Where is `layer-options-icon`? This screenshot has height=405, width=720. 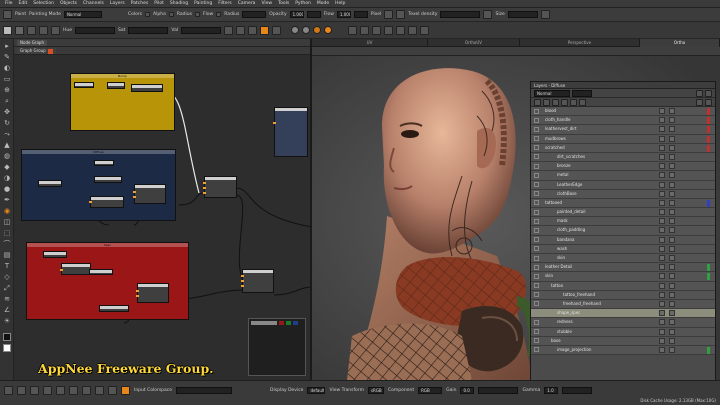
layer-options-icon is located at coordinates (708, 102).